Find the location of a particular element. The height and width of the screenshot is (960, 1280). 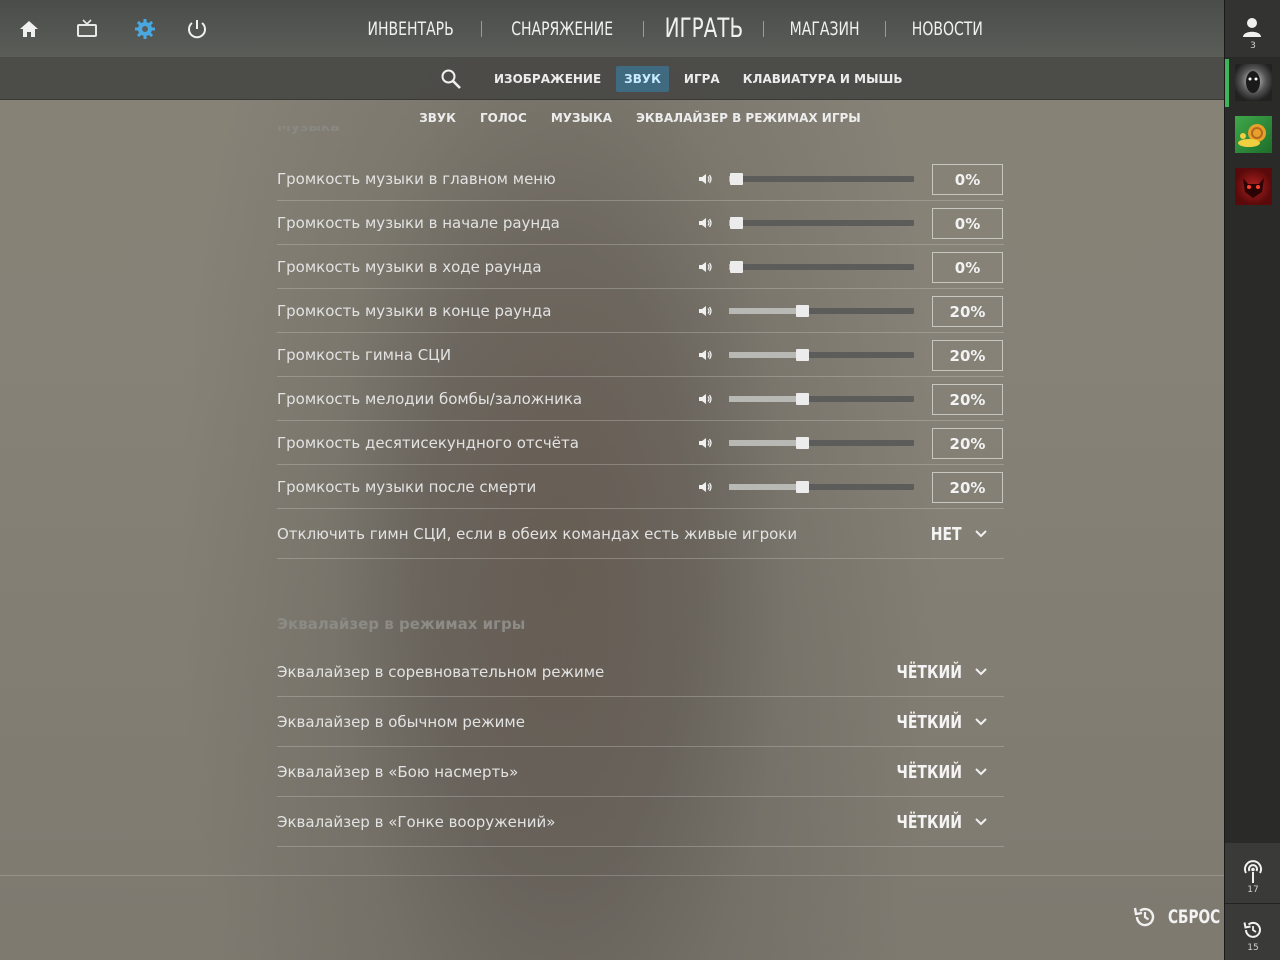

user-icon is located at coordinates (1252, 28).